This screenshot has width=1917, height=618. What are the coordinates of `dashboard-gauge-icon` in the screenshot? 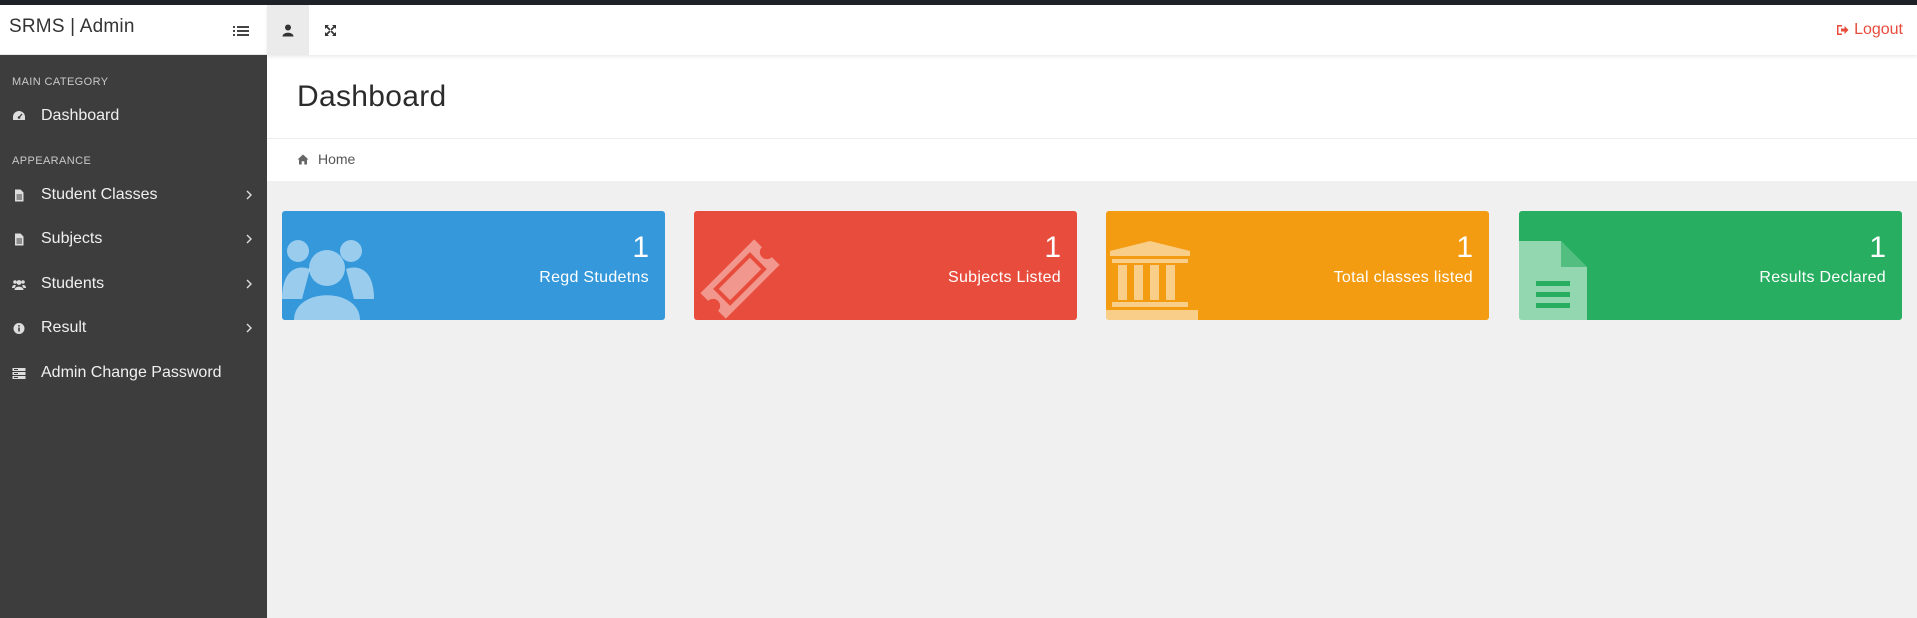 It's located at (19, 115).